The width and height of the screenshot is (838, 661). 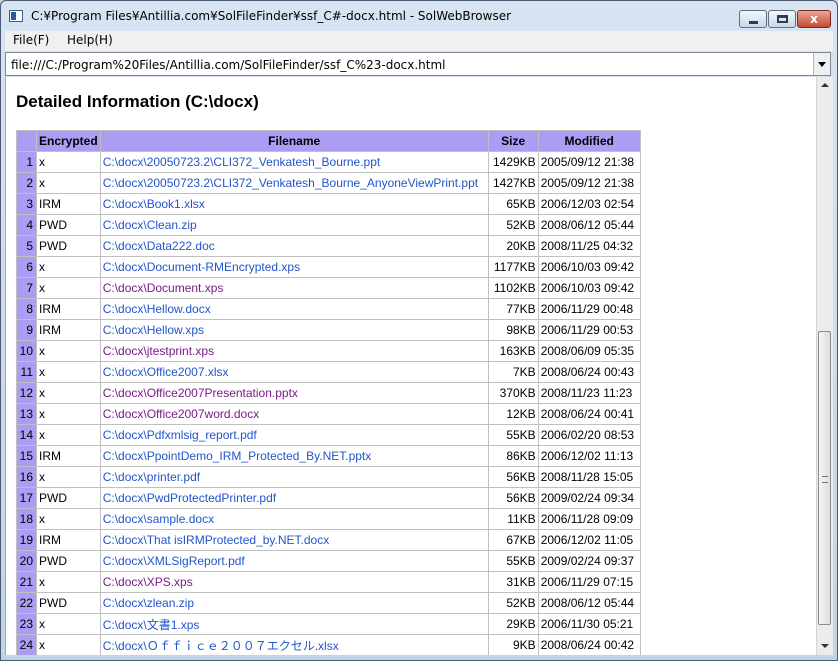 What do you see at coordinates (151, 477) in the screenshot?
I see `file-link: C:\docx\printer.pdf` at bounding box center [151, 477].